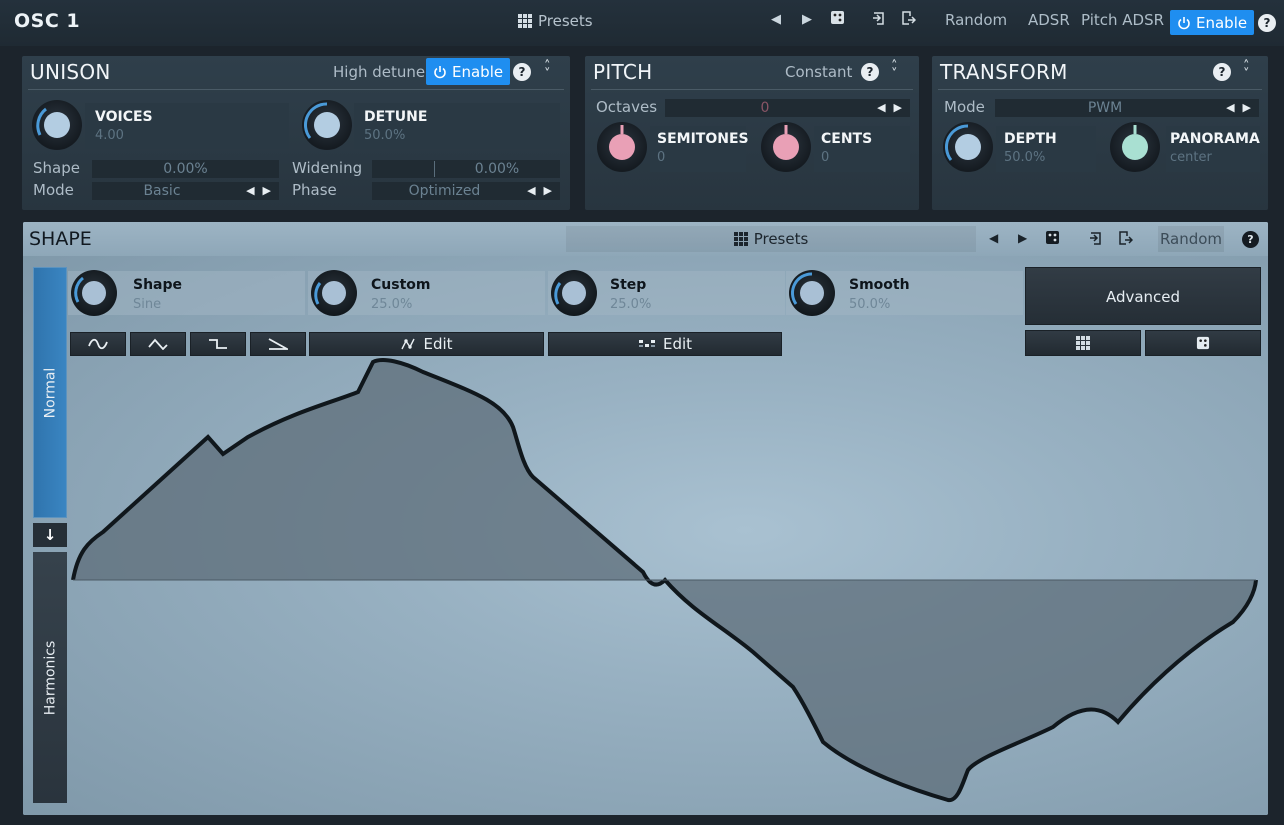  I want to click on saw-wave-icon, so click(278, 344).